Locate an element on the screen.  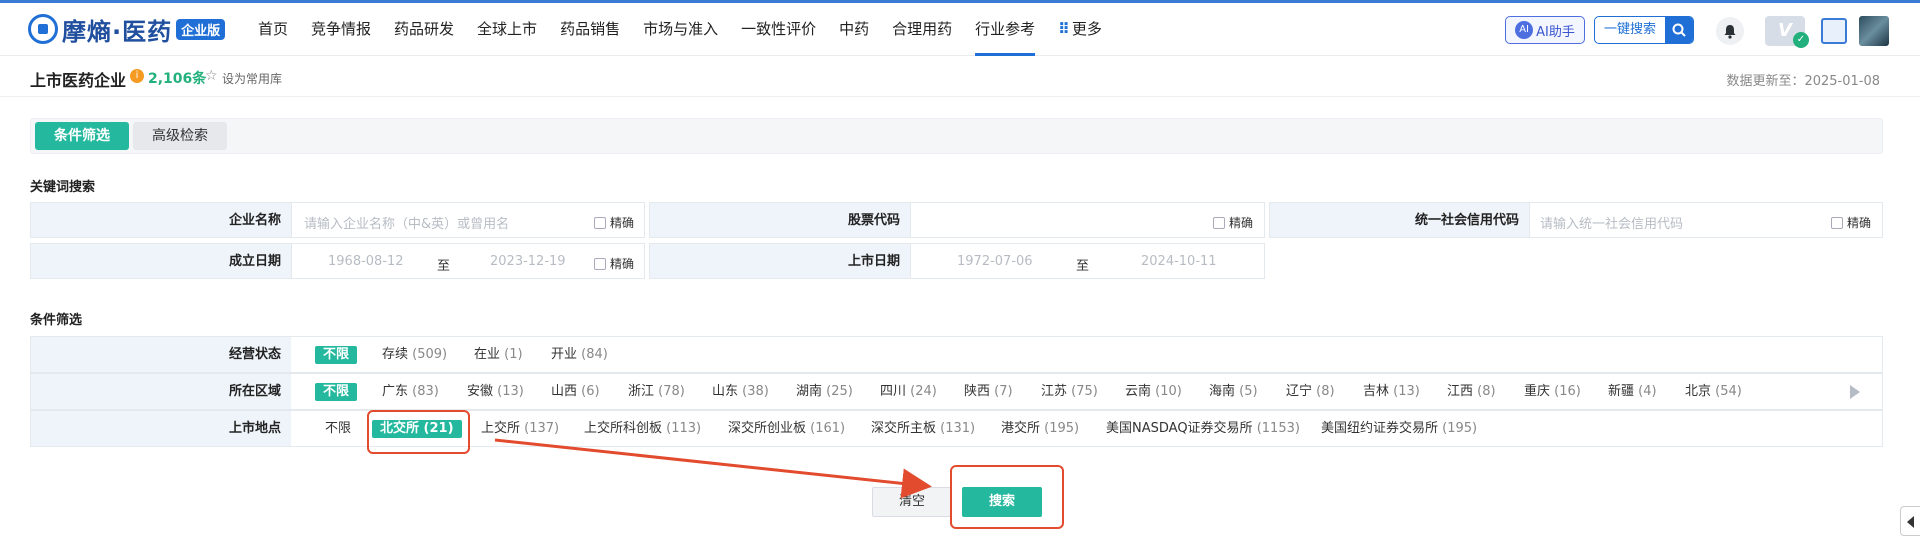
nav-item-rnd: 药品研发 is located at coordinates (424, 29).